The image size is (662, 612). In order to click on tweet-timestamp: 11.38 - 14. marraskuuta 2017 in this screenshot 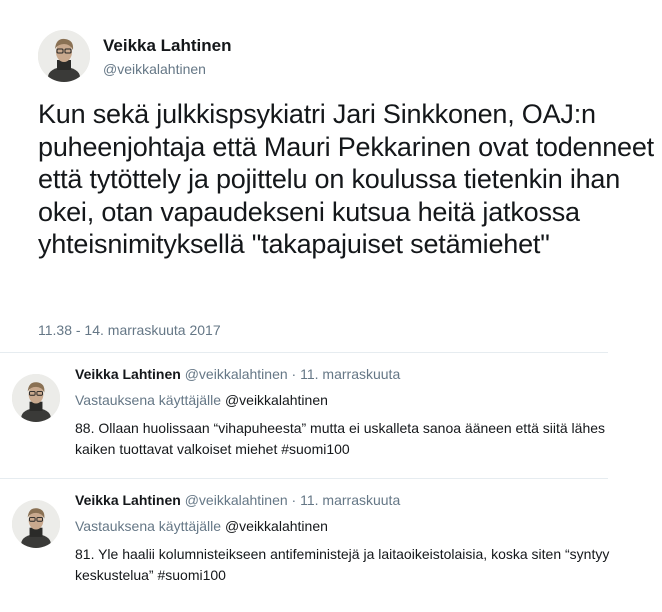, I will do `click(129, 330)`.